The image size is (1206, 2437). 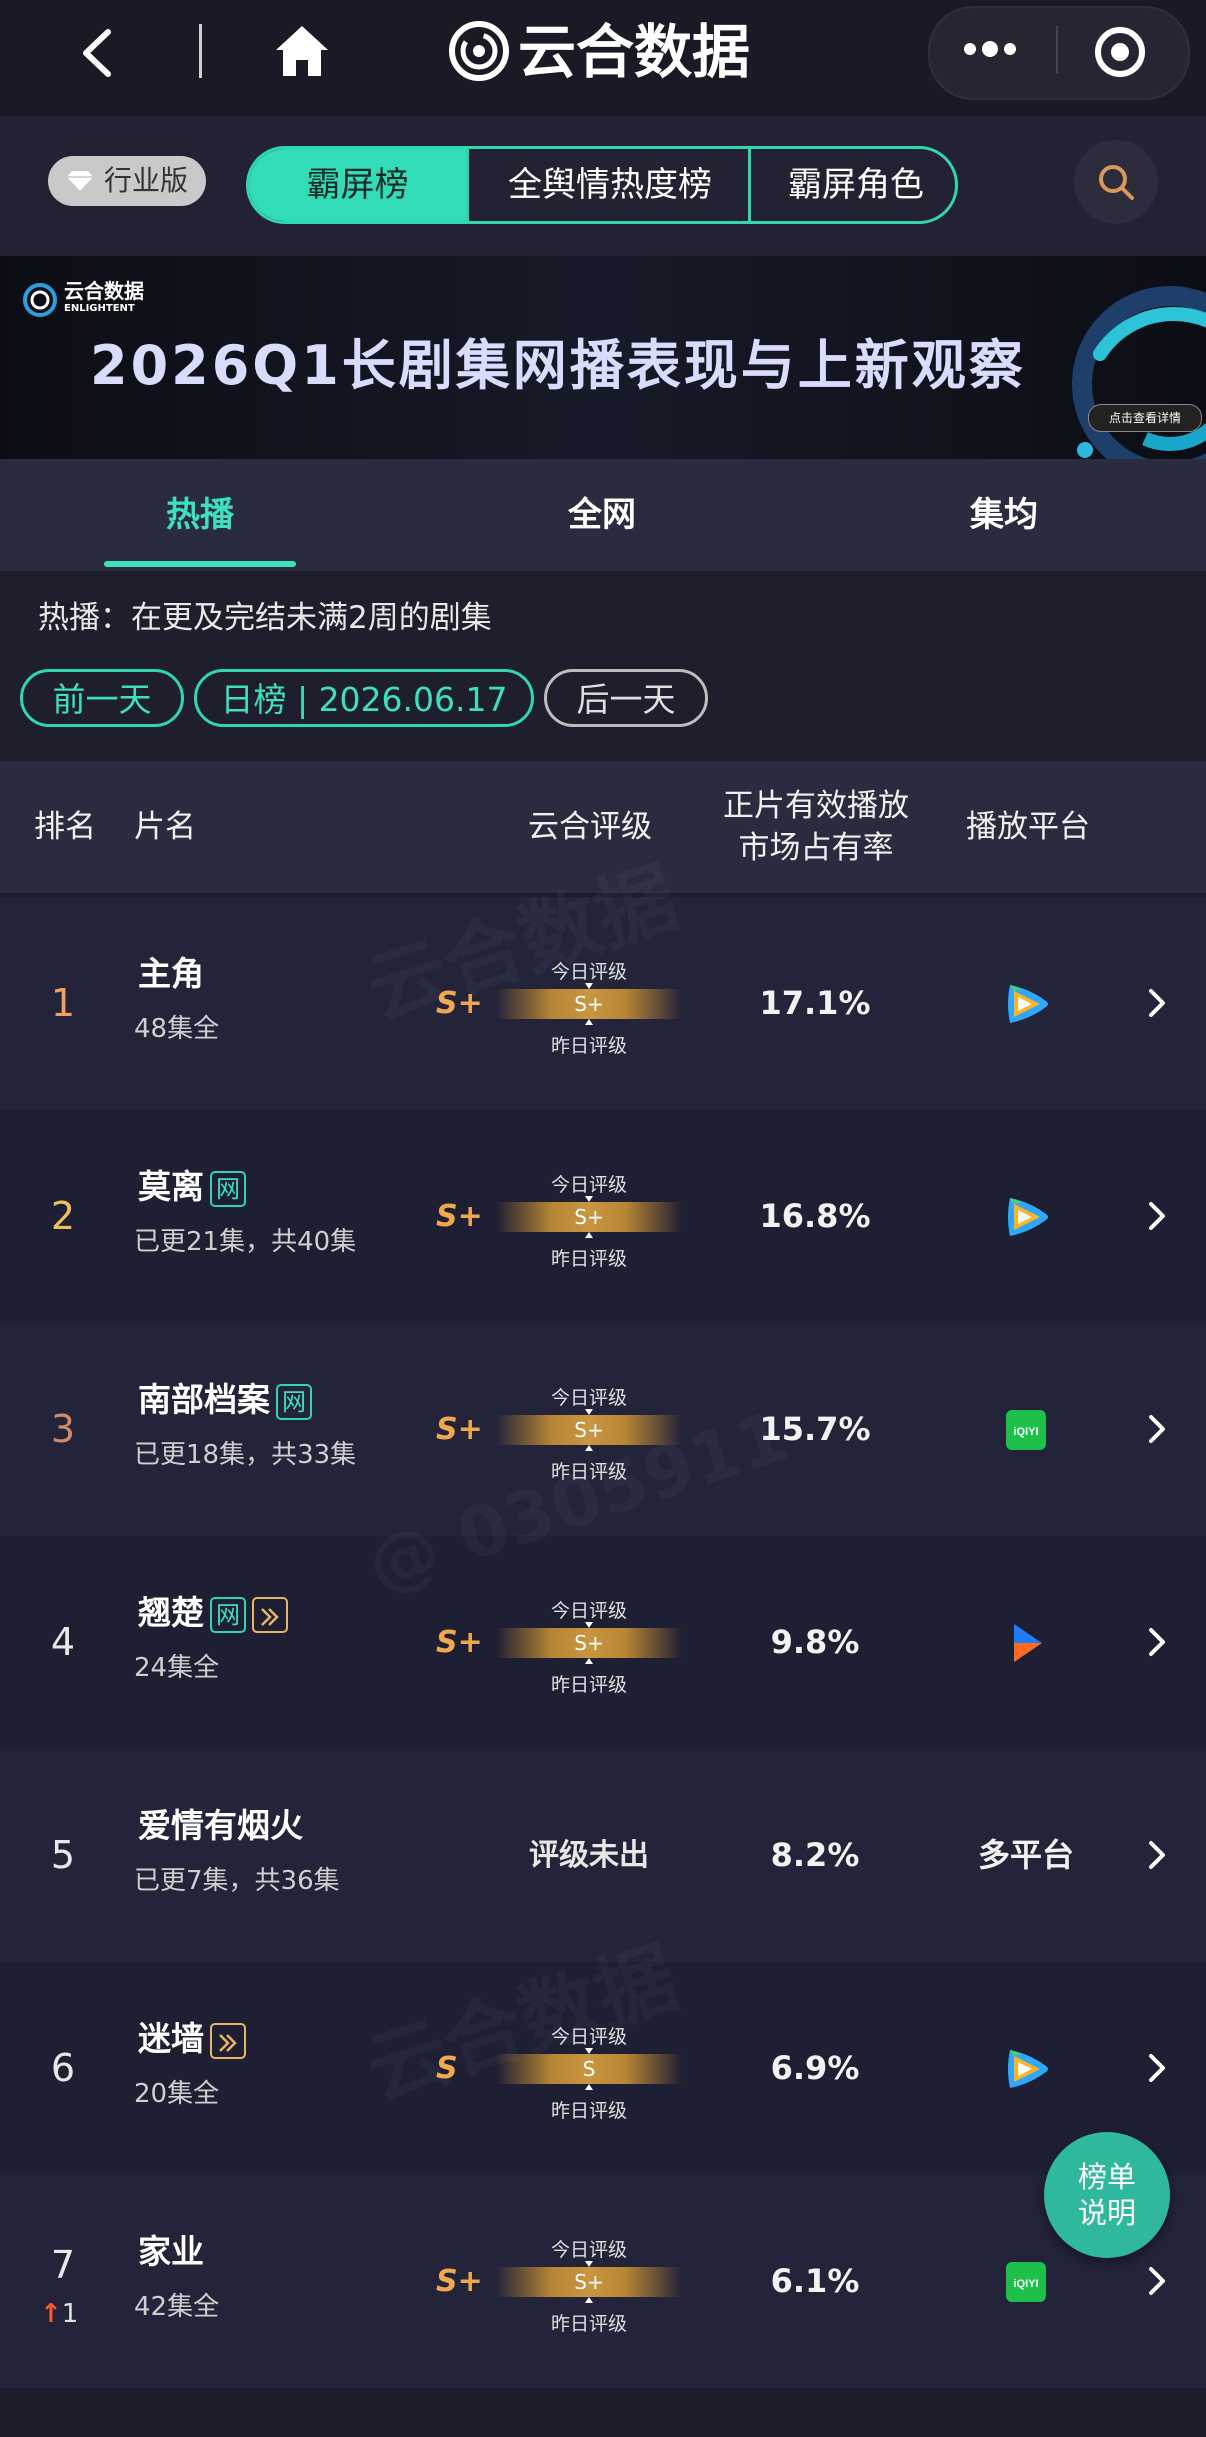 I want to click on tab-dominance-list: 霸屏榜, so click(x=357, y=185).